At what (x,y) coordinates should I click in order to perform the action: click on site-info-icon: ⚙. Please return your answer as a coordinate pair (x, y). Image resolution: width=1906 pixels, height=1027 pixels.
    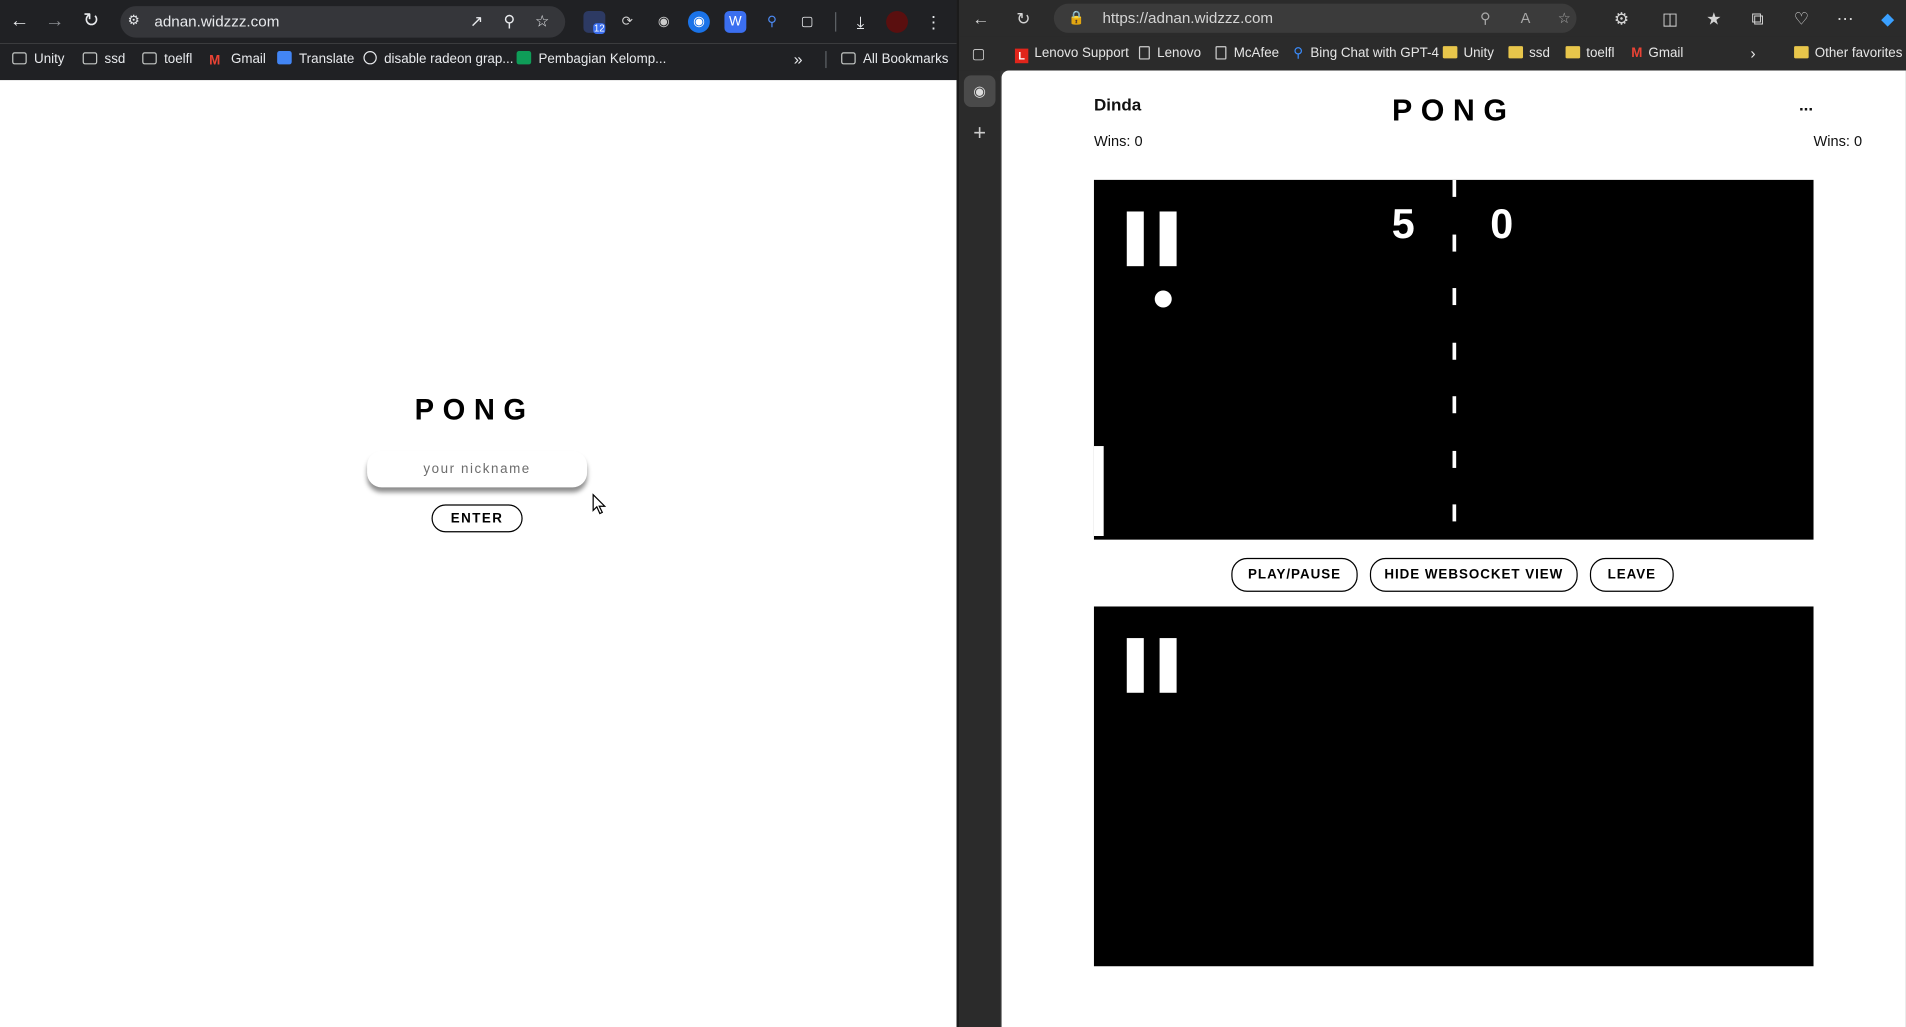
    Looking at the image, I should click on (136, 20).